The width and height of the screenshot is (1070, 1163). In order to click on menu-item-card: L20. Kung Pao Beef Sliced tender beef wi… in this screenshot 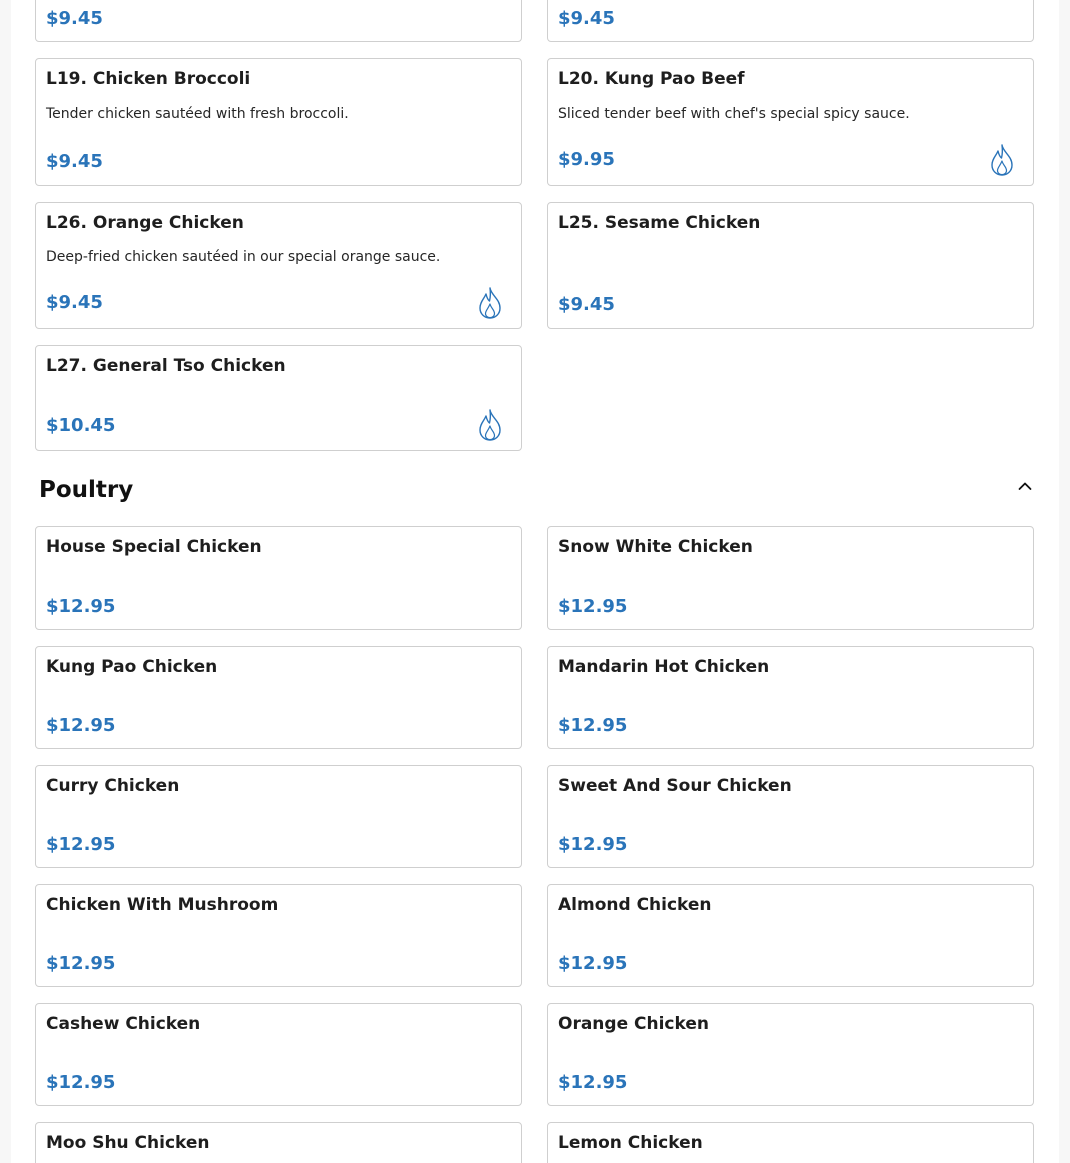, I will do `click(790, 122)`.